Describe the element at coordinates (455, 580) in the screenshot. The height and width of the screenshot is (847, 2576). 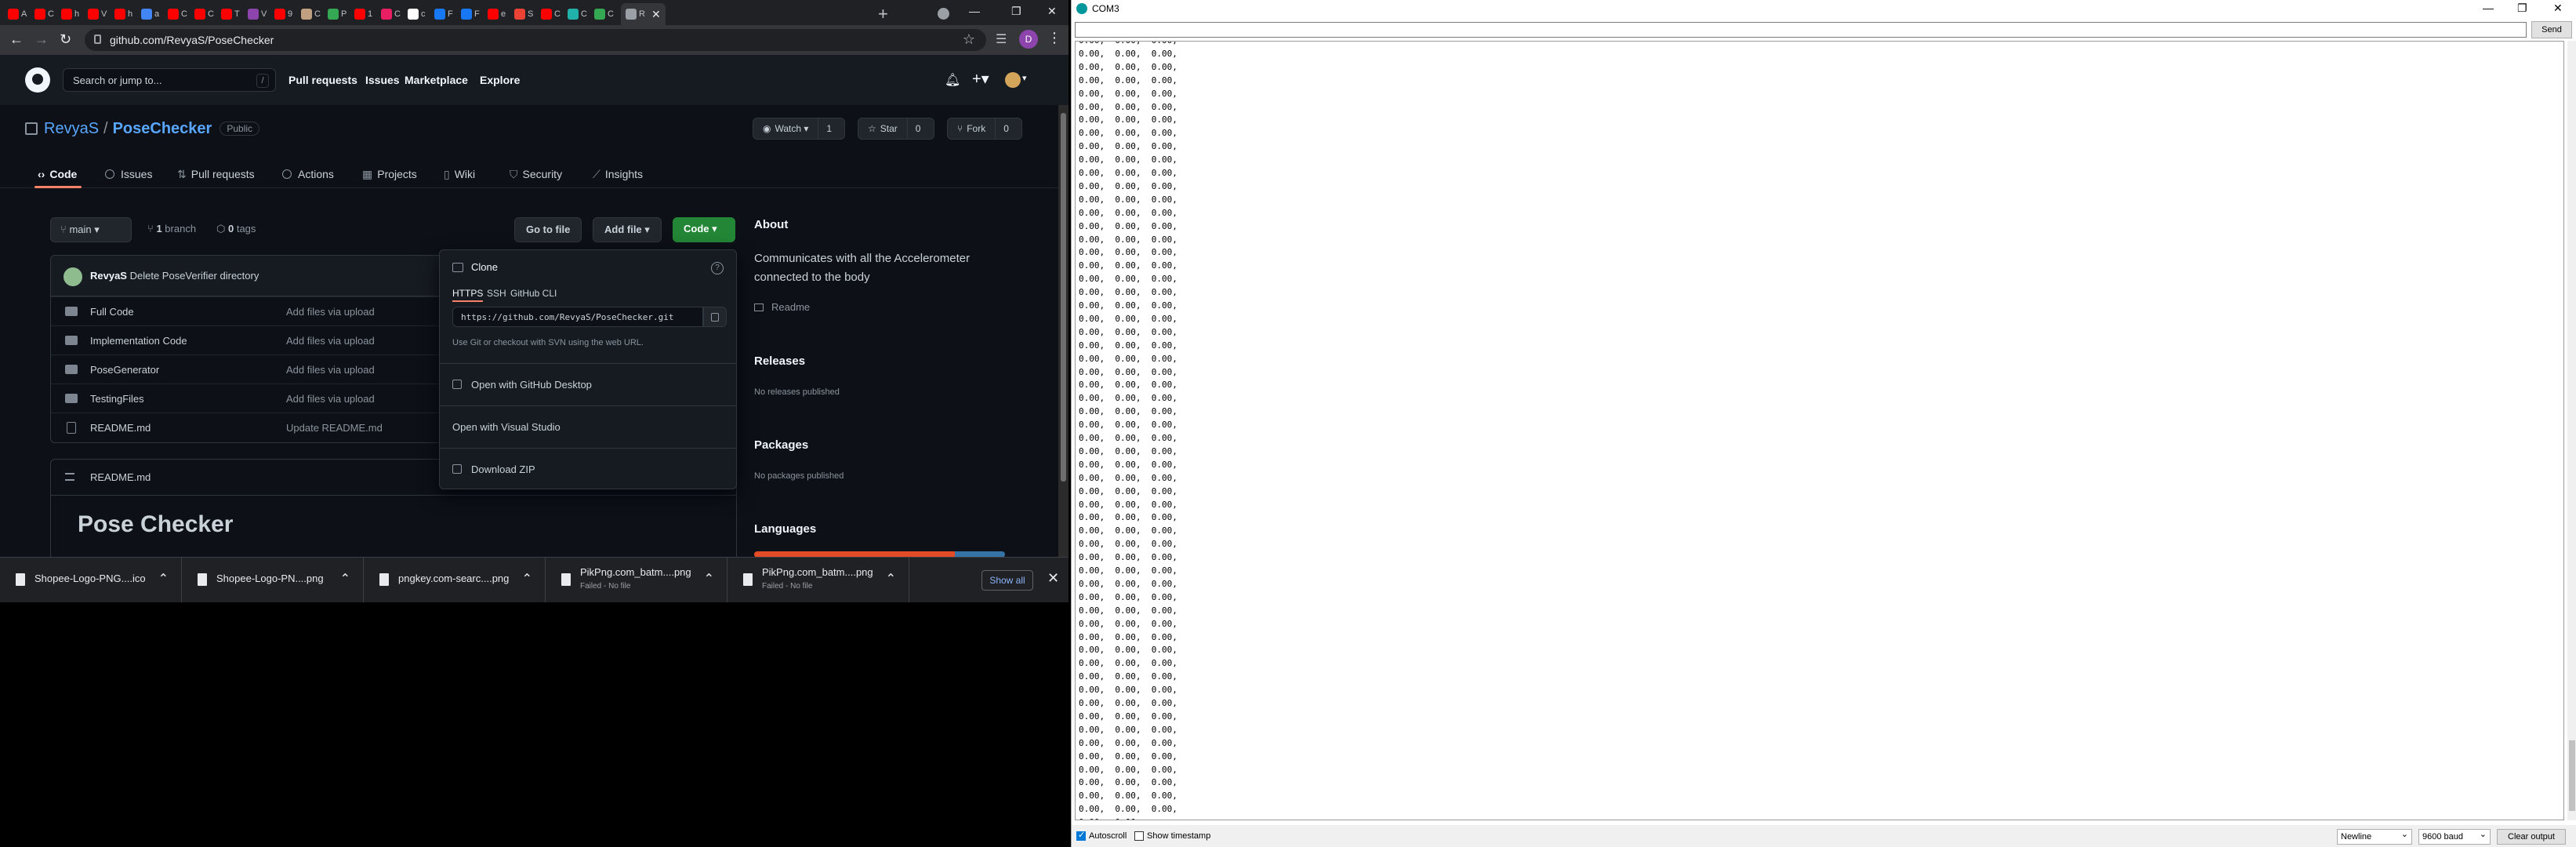
I see `download-item: pngkey.com-searc....png ⌃` at that location.